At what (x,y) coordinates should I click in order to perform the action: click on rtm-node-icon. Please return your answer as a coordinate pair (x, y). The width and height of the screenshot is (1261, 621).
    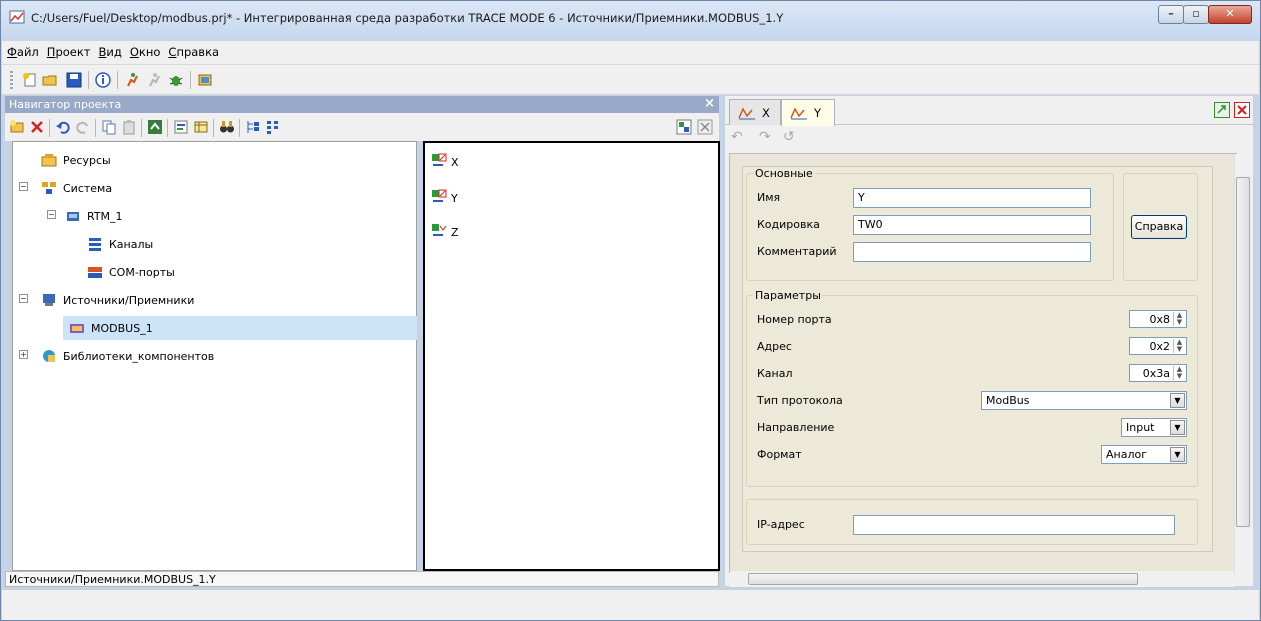
    Looking at the image, I should click on (73, 216).